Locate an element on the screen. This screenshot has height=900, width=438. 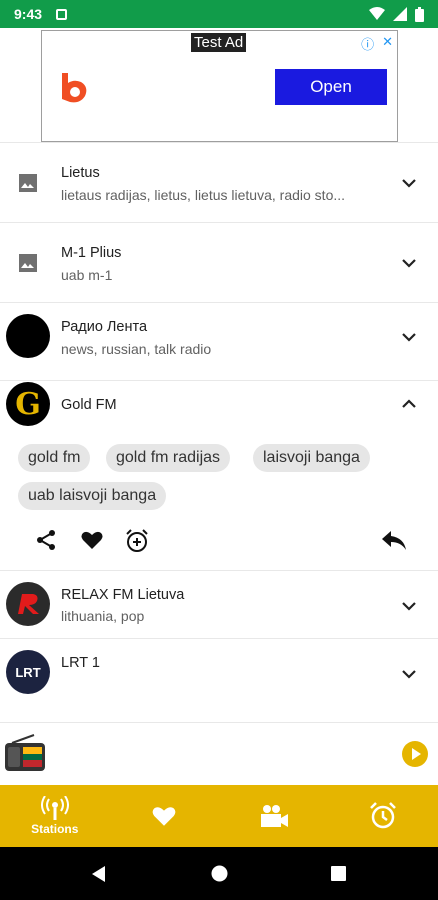
close-icon: ✕ is located at coordinates (387, 43).